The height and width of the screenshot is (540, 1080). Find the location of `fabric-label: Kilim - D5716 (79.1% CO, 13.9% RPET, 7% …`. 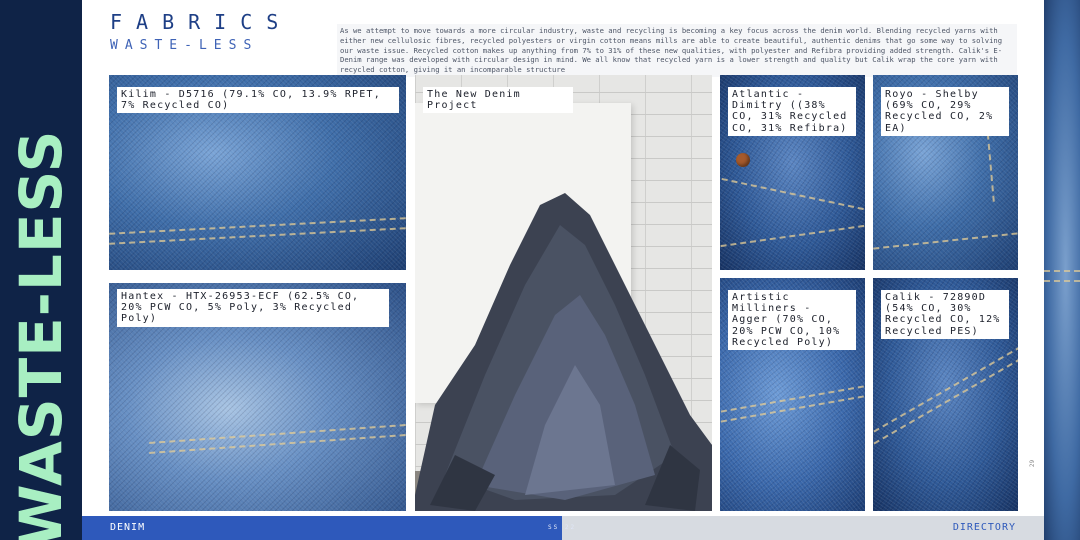

fabric-label: Kilim - D5716 (79.1% CO, 13.9% RPET, 7% … is located at coordinates (258, 100).